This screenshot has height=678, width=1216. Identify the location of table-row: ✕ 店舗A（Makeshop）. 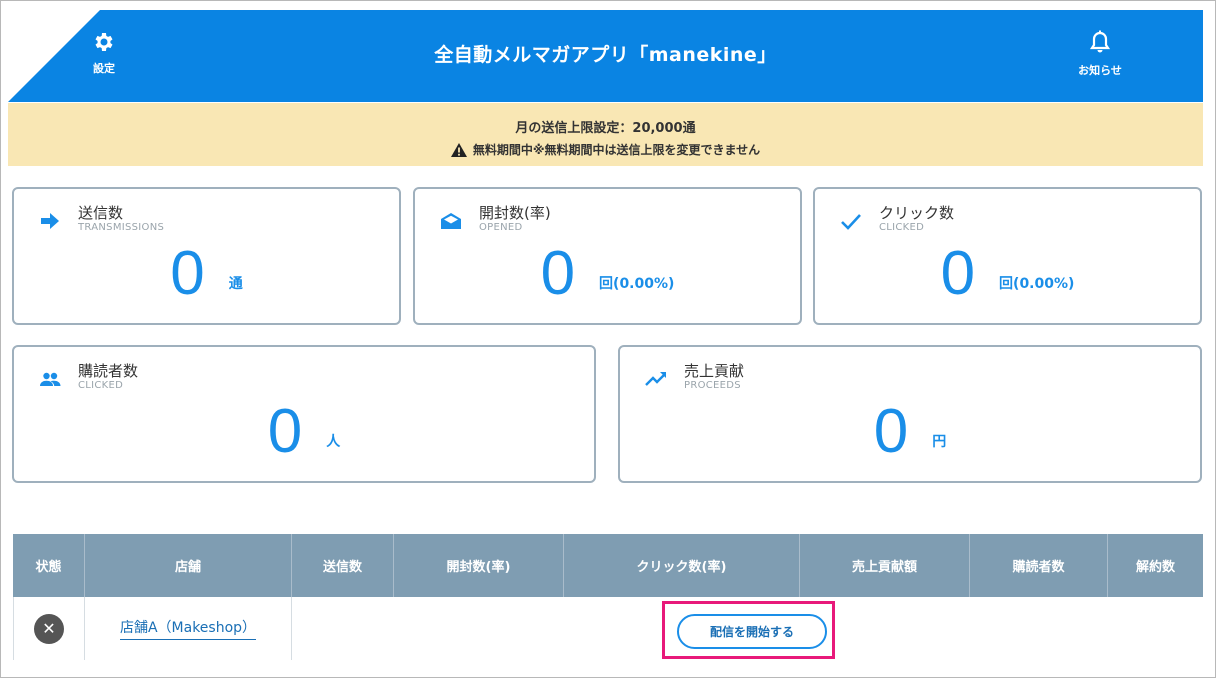
(608, 628).